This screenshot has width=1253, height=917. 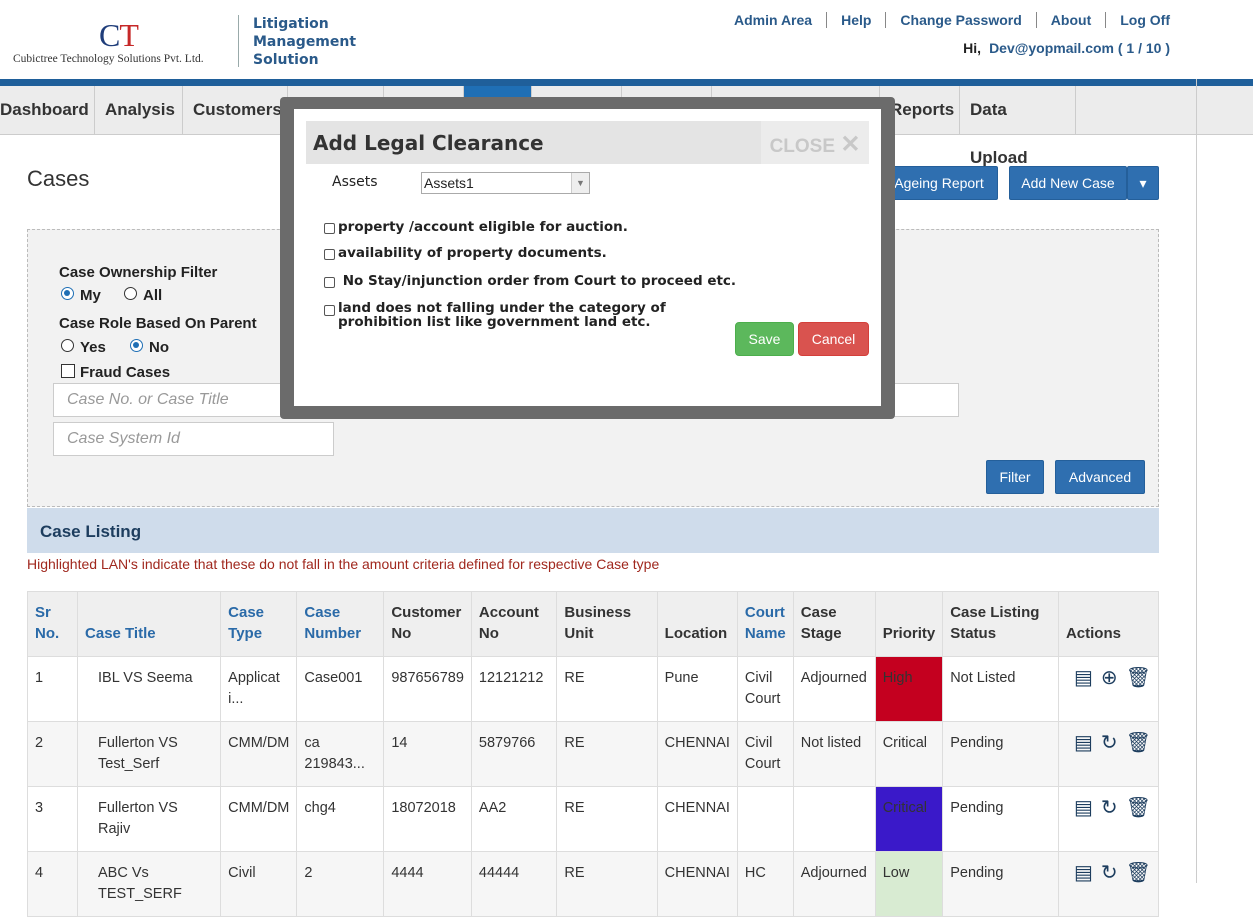 I want to click on user-link: Dev@yopmail.com ( 1 / 10 ), so click(x=1079, y=48).